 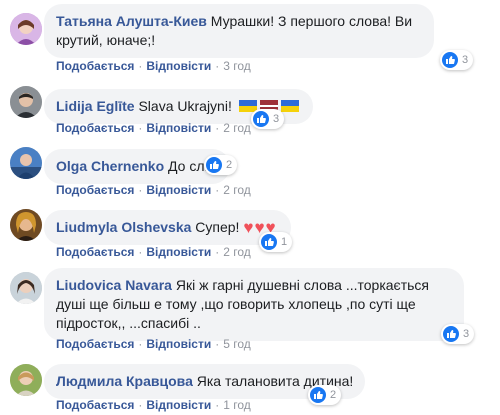 What do you see at coordinates (237, 344) in the screenshot?
I see `comment-time: 5 год` at bounding box center [237, 344].